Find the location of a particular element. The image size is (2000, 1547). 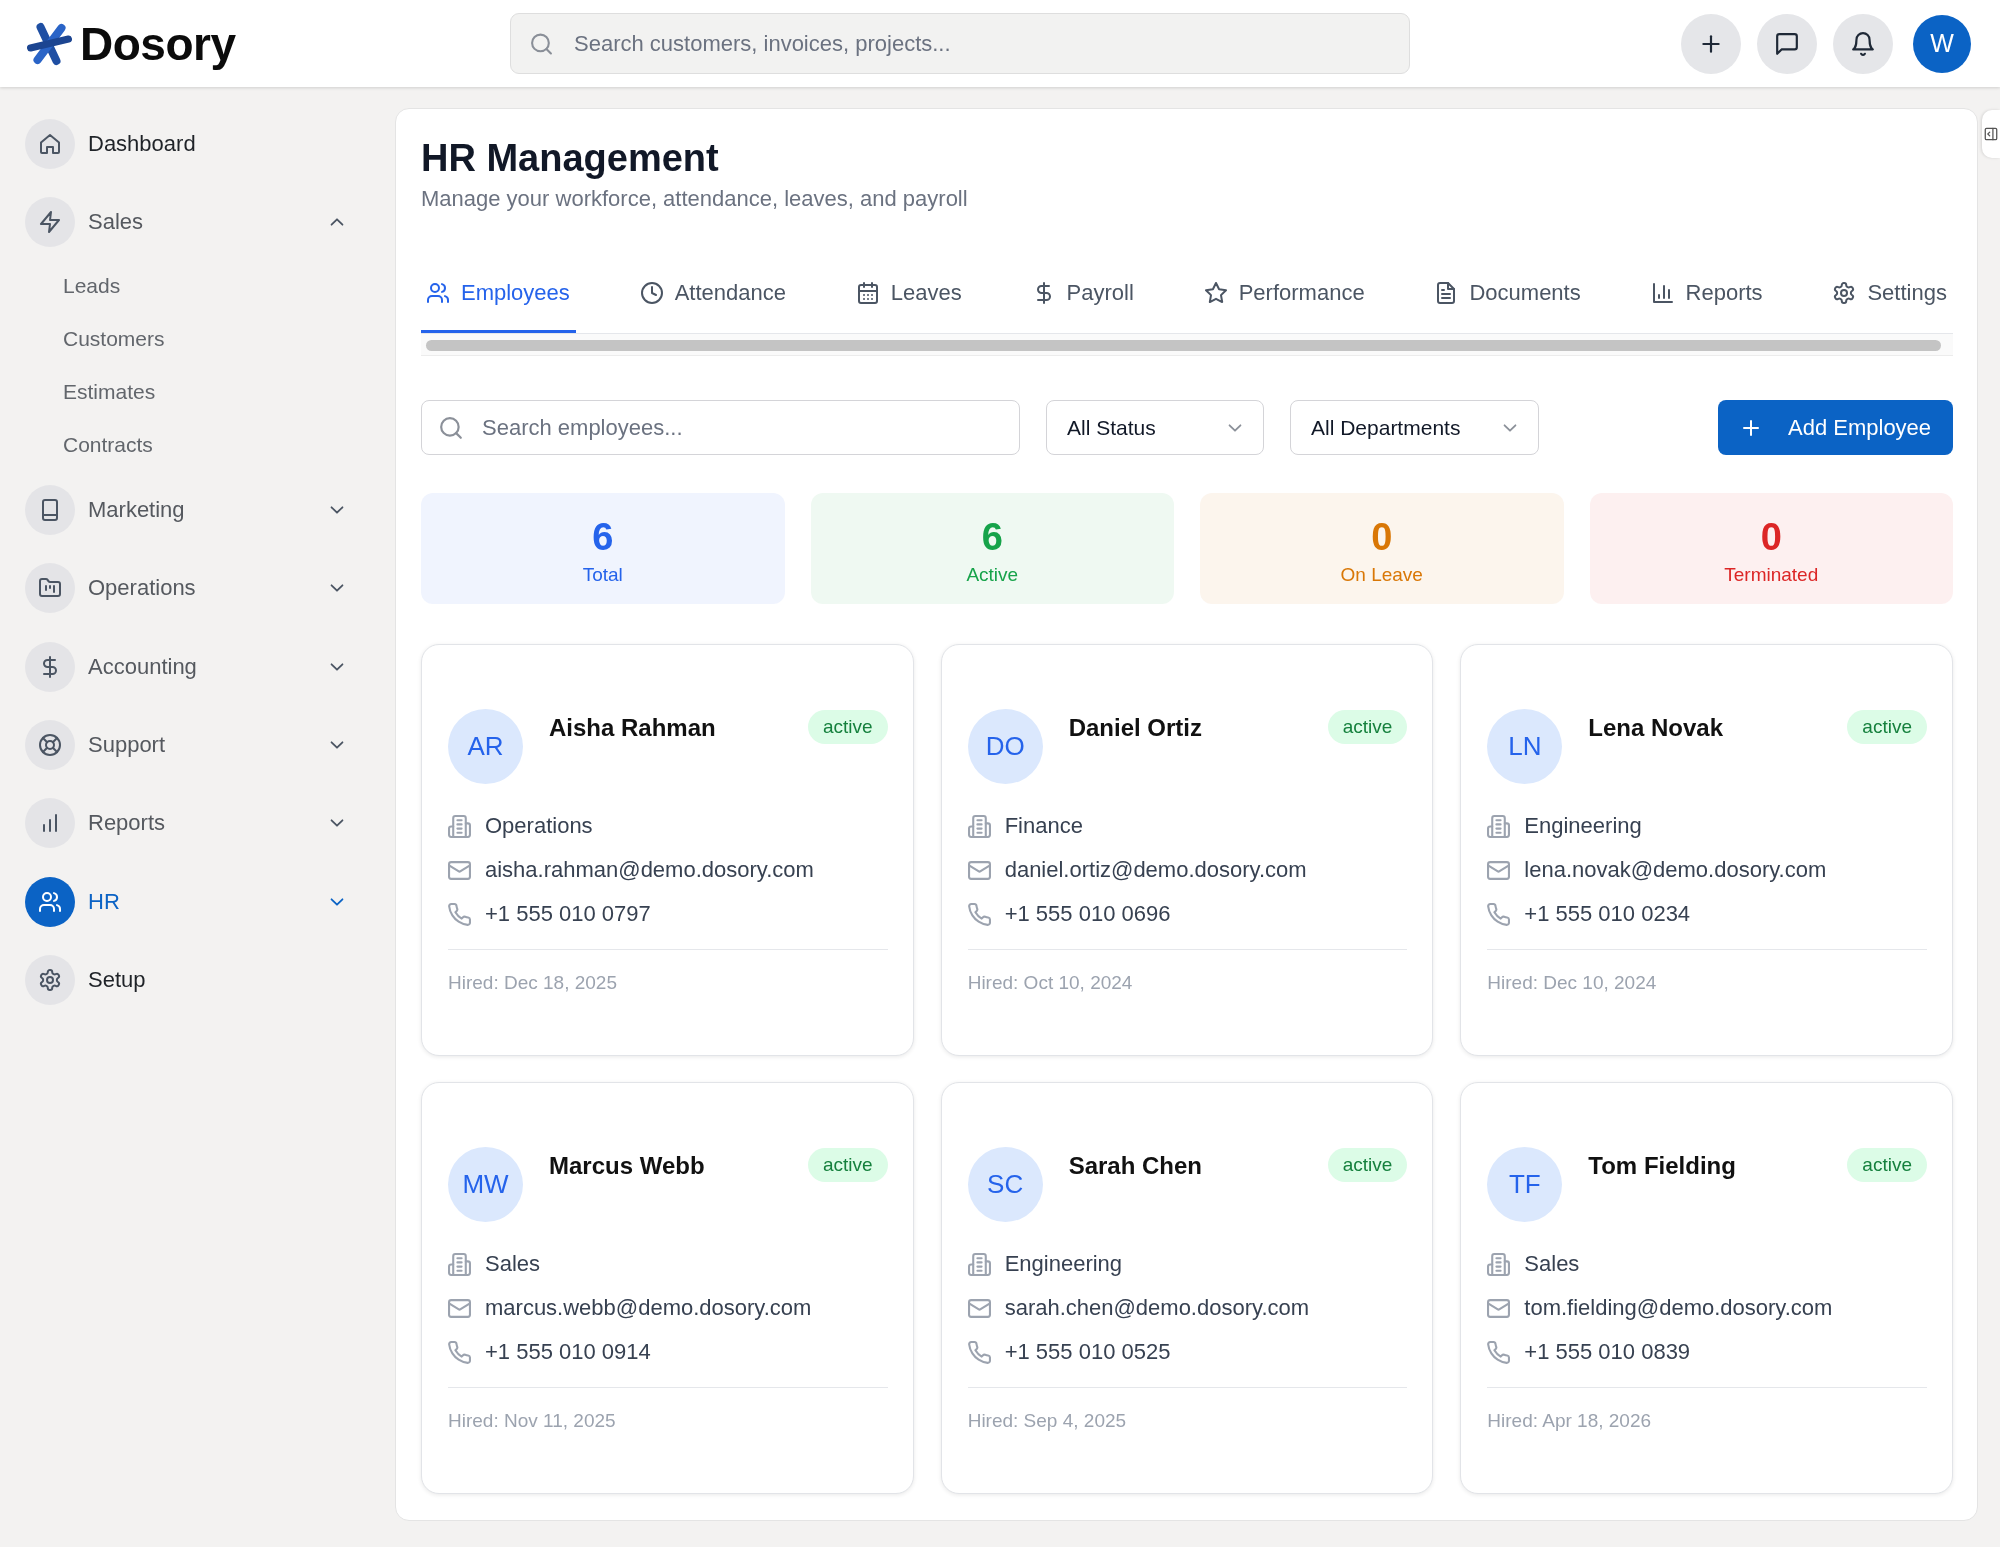

bell-icon is located at coordinates (1863, 43).